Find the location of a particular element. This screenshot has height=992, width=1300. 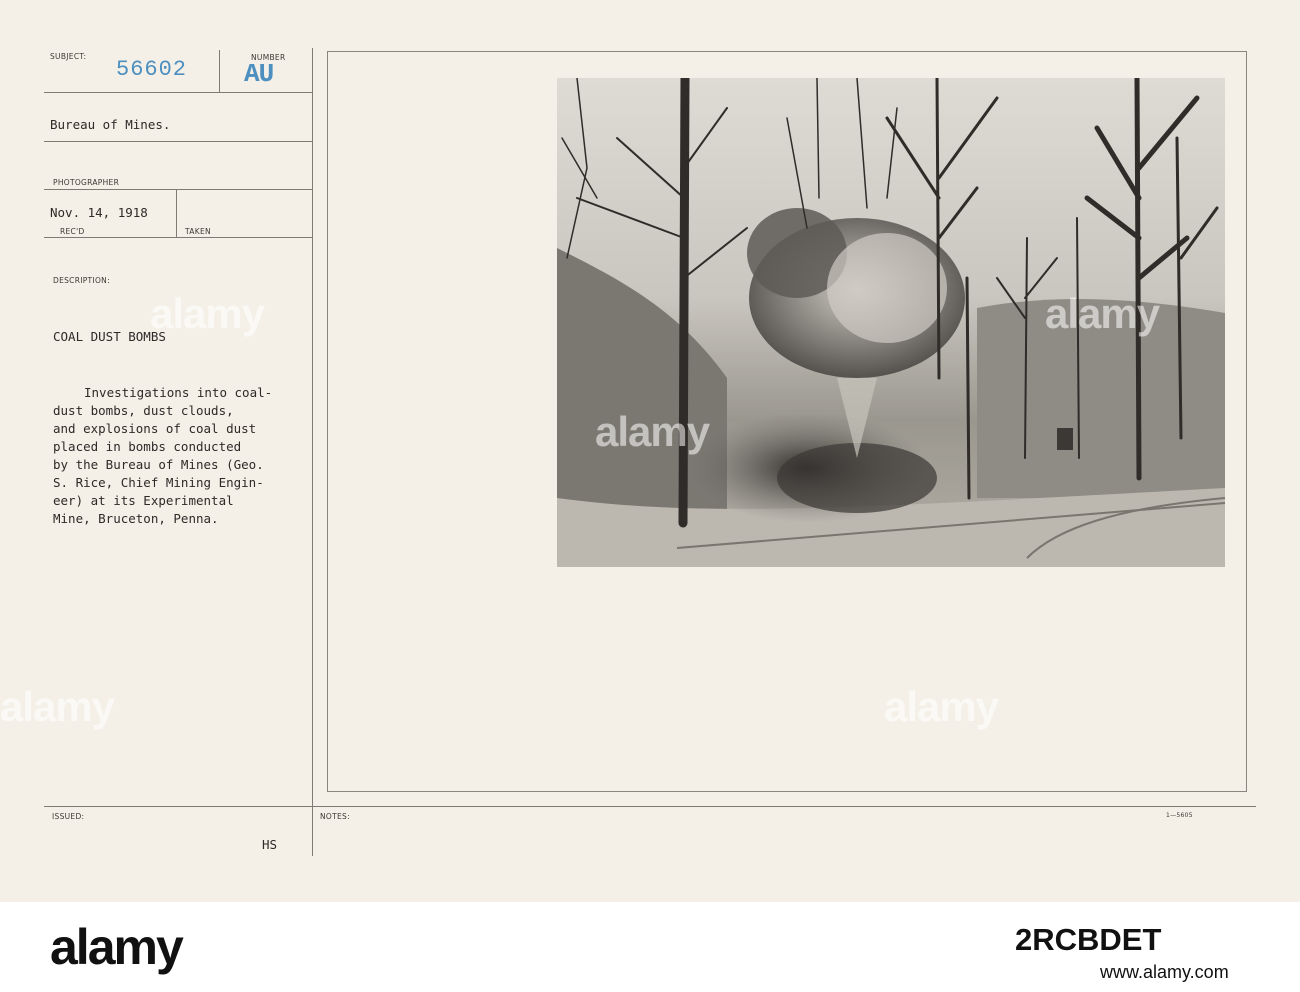

description-label: DESCRIPTION: is located at coordinates (81, 280).